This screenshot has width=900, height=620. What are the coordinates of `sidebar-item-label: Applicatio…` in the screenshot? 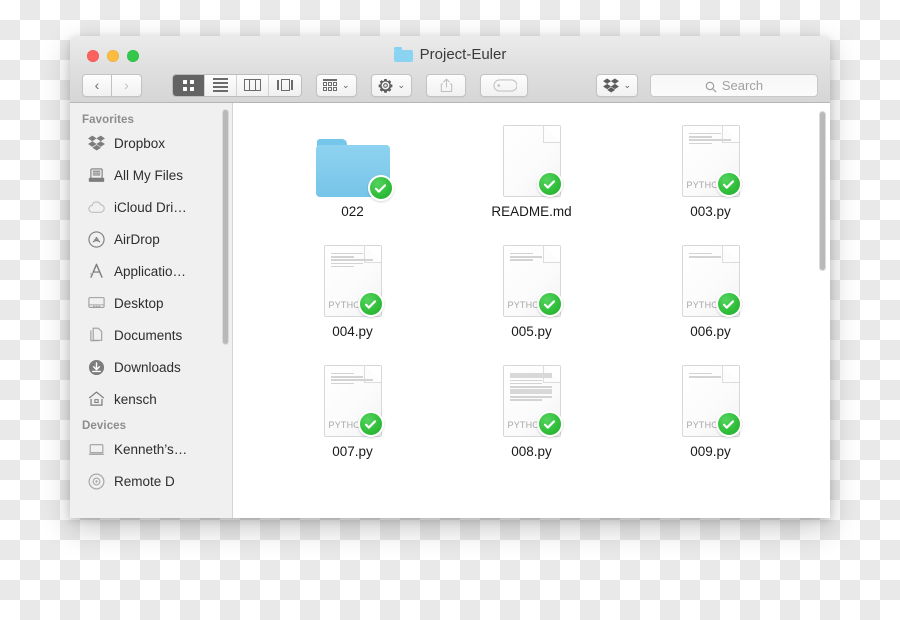 It's located at (150, 271).